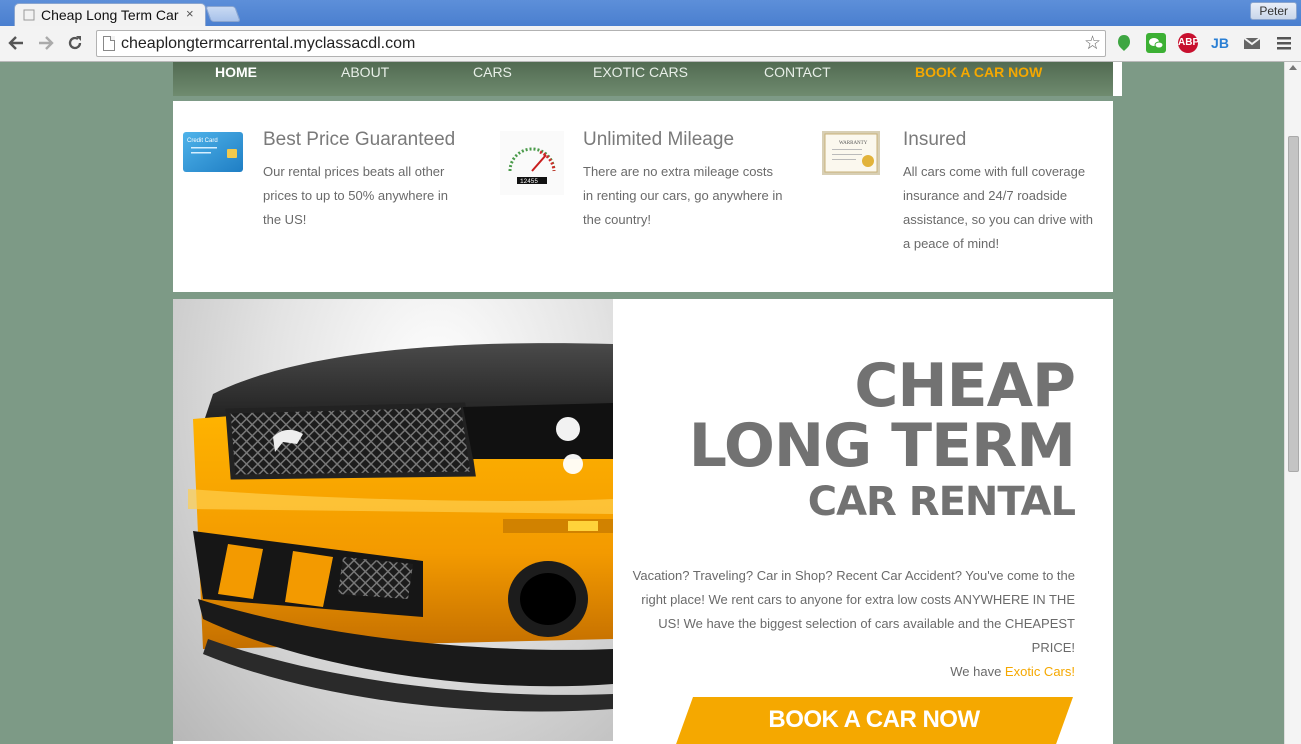 The width and height of the screenshot is (1301, 744). Describe the element at coordinates (977, 671) in the screenshot. I see `exotic-prefix: We have` at that location.